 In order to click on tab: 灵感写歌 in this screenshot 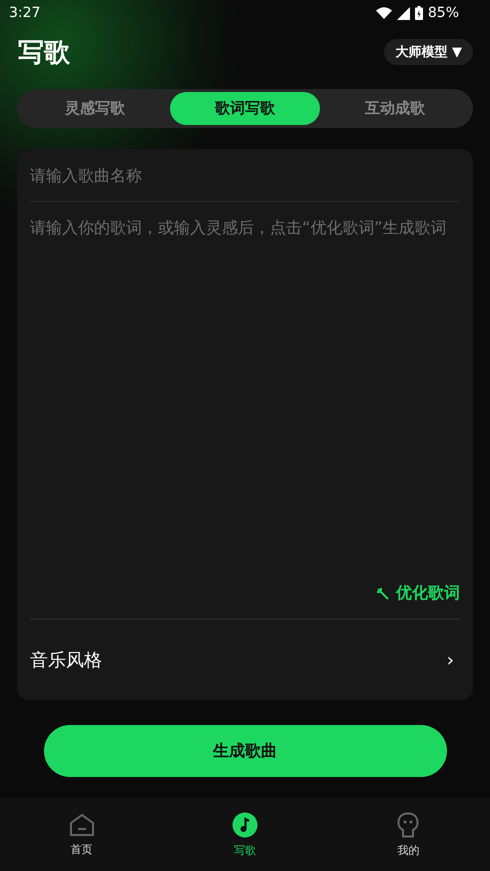, I will do `click(95, 108)`.